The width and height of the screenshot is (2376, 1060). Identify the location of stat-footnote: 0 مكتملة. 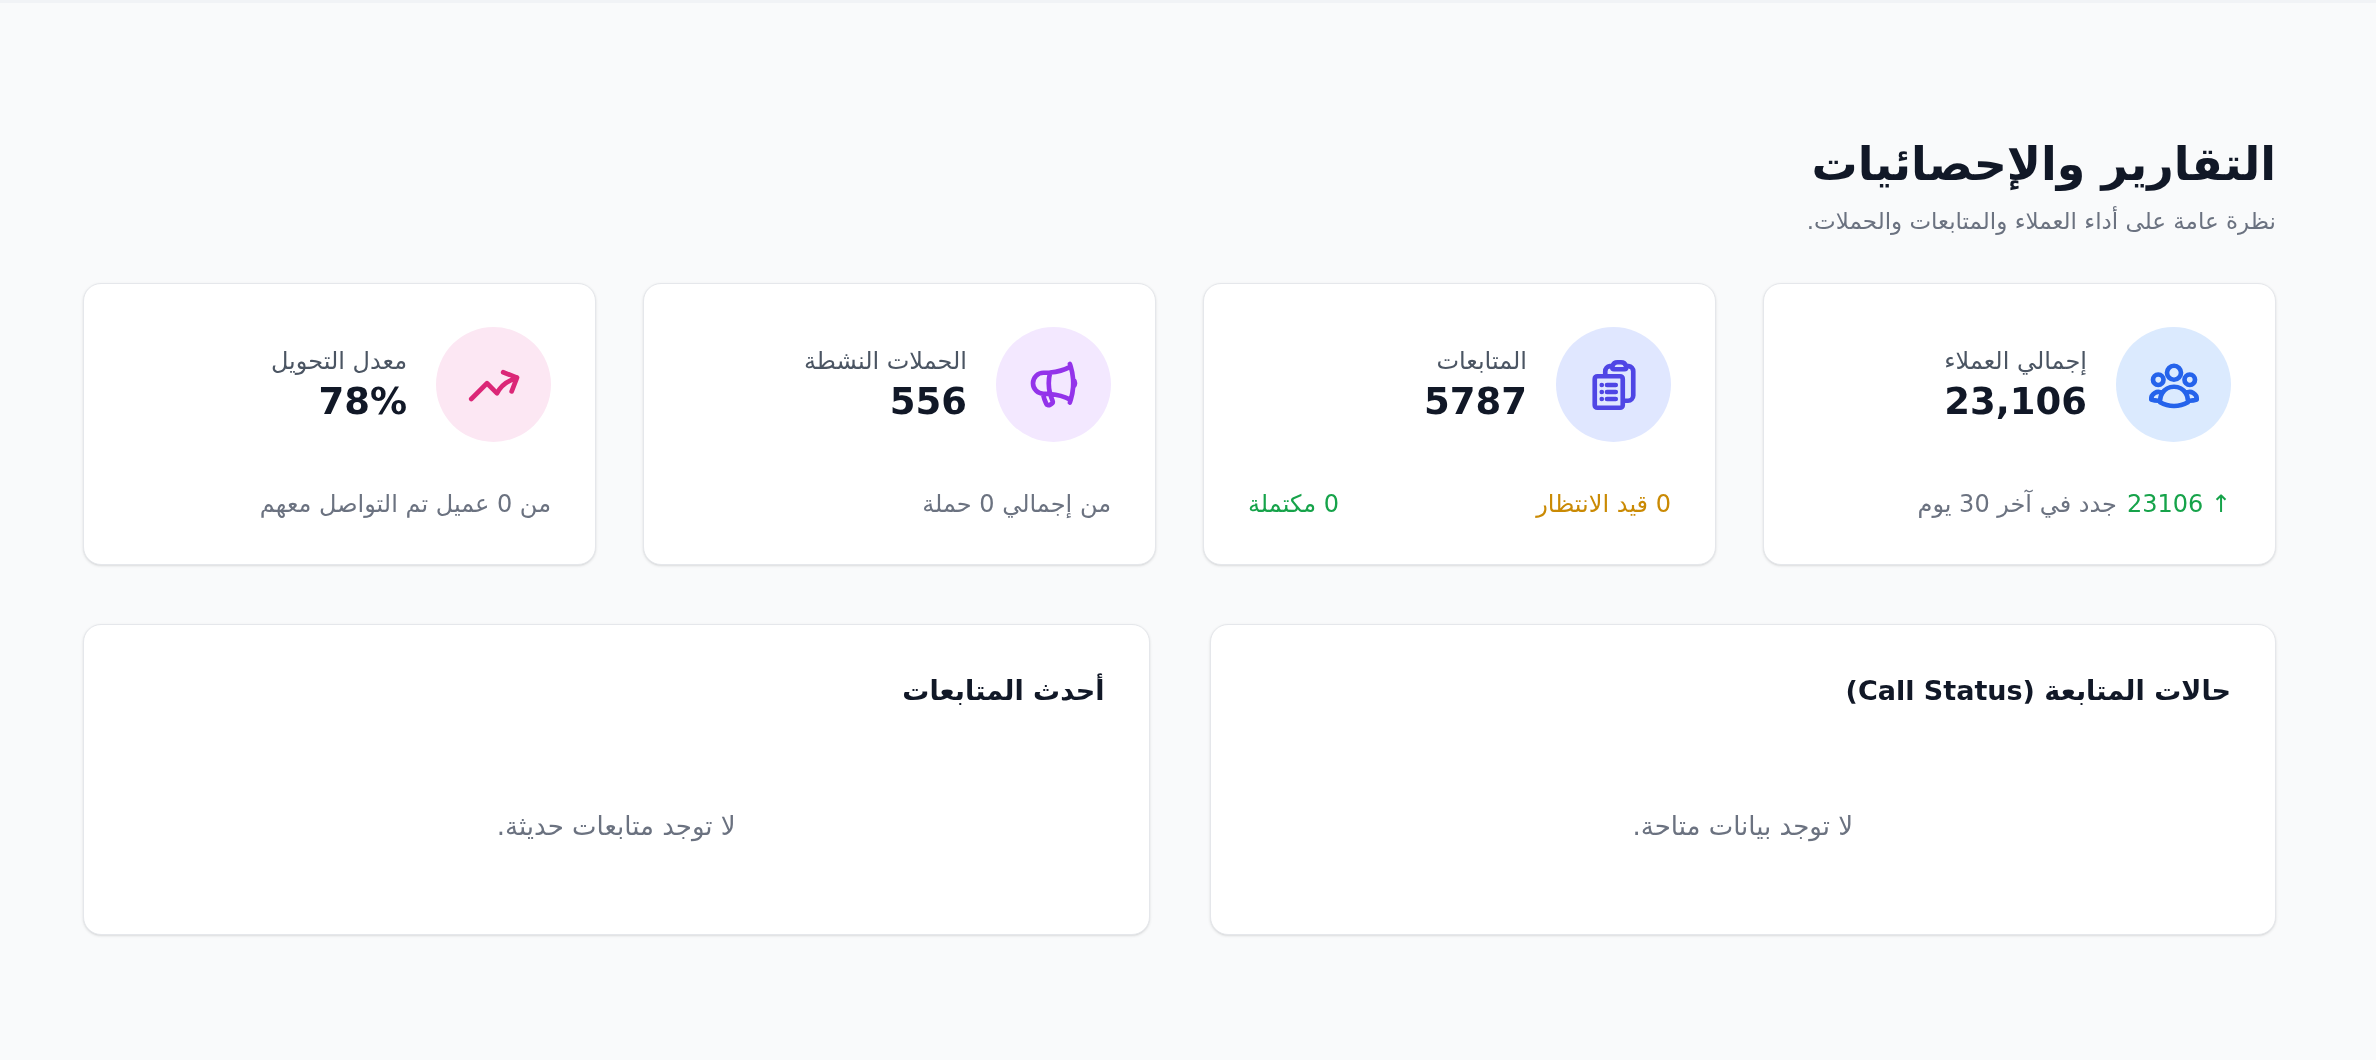
(1293, 504).